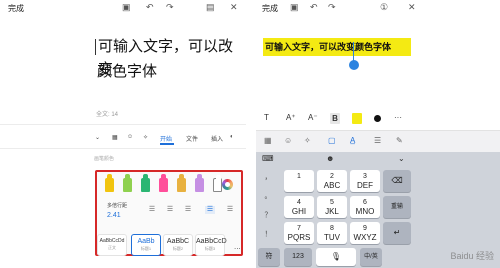 Image resolution: width=500 pixels, height=268 pixels. What do you see at coordinates (127, 71) in the screenshot?
I see `document-line-2: 颜色字体` at bounding box center [127, 71].